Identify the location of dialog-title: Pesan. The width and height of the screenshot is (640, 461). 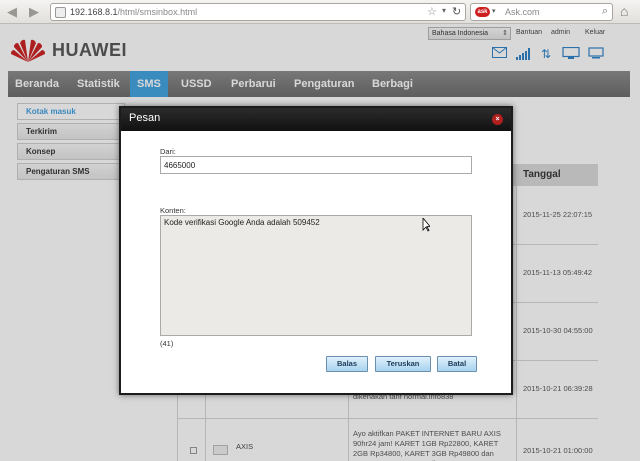
(145, 118).